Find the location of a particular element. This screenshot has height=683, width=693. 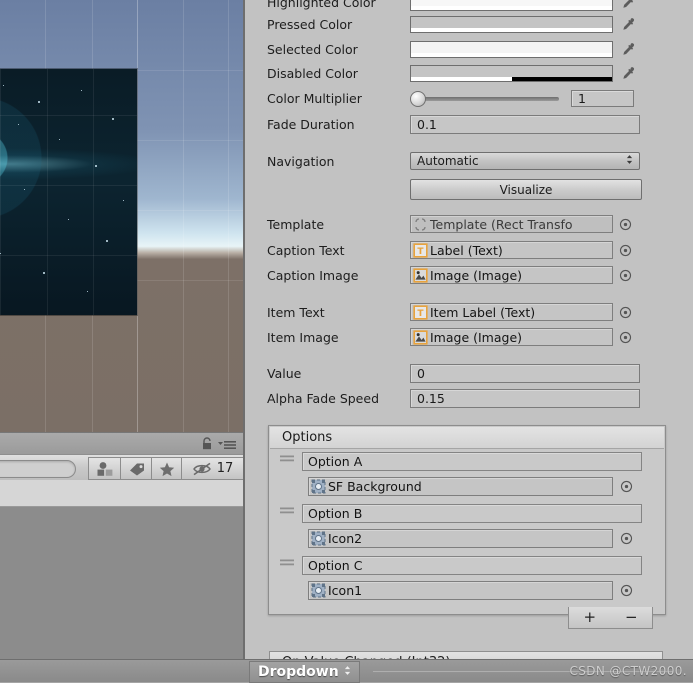

template-row: Template Template (Rect Transfo is located at coordinates (469, 224).